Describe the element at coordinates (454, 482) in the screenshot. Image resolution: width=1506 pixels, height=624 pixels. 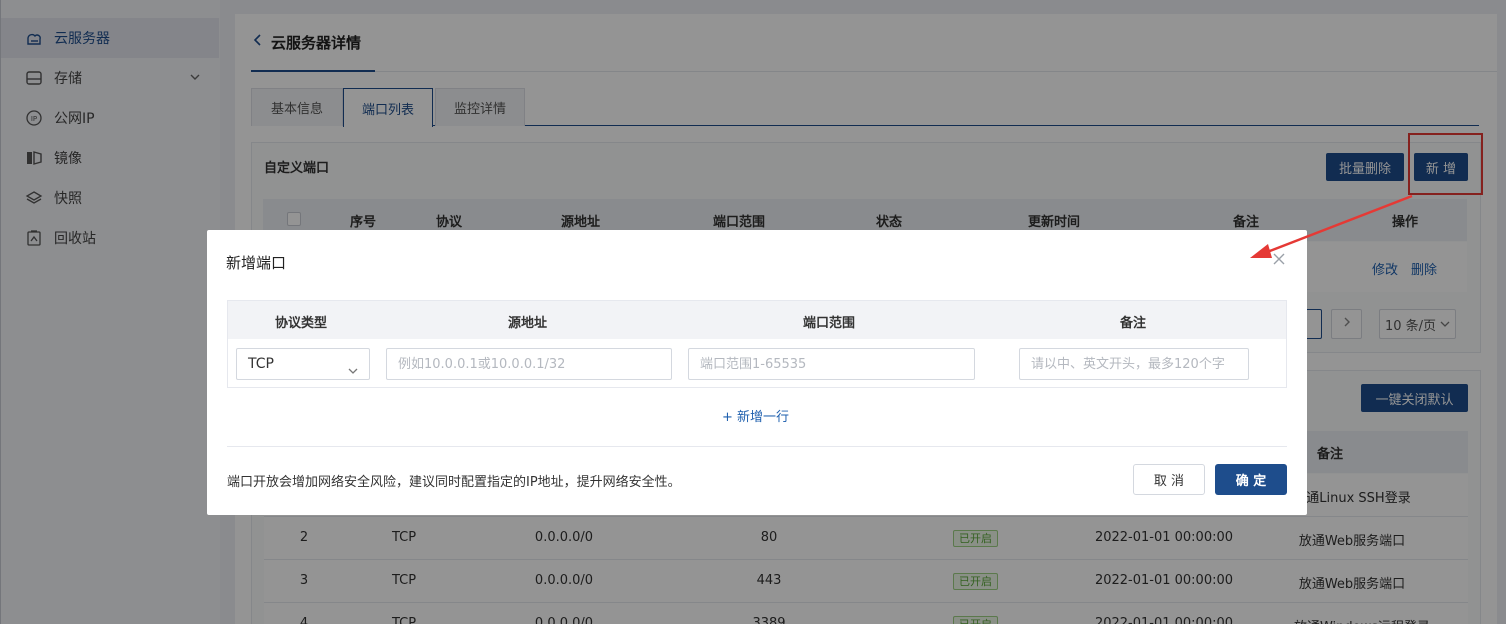
I see `security-note: 端口开放会增加网络安全风险，建议同时配置指定的IP地址，提升网络安全性。` at that location.